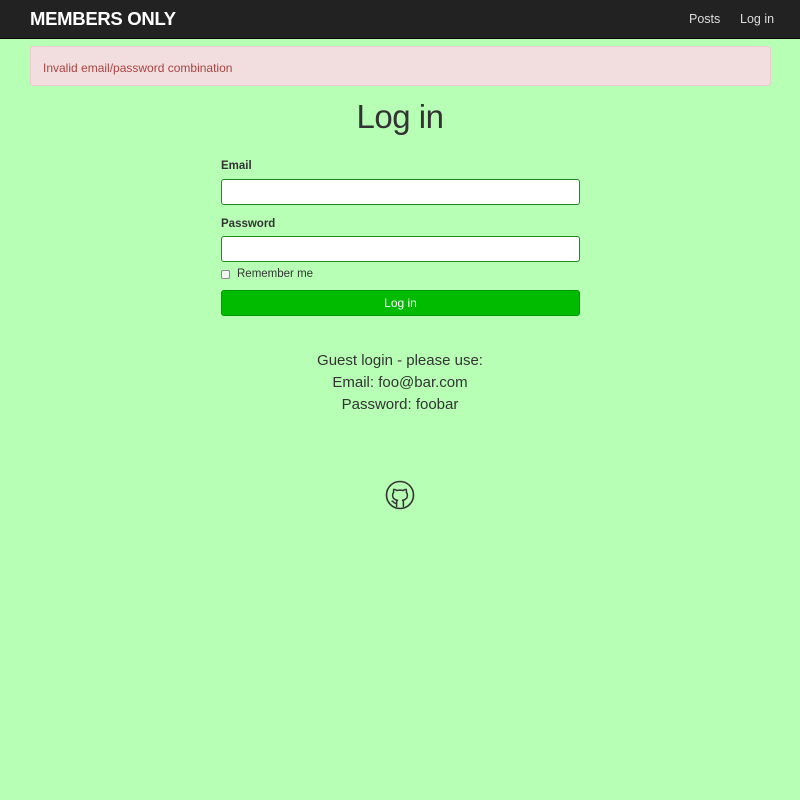 The width and height of the screenshot is (800, 800). What do you see at coordinates (400, 404) in the screenshot?
I see `guest-password: Password: foobar` at bounding box center [400, 404].